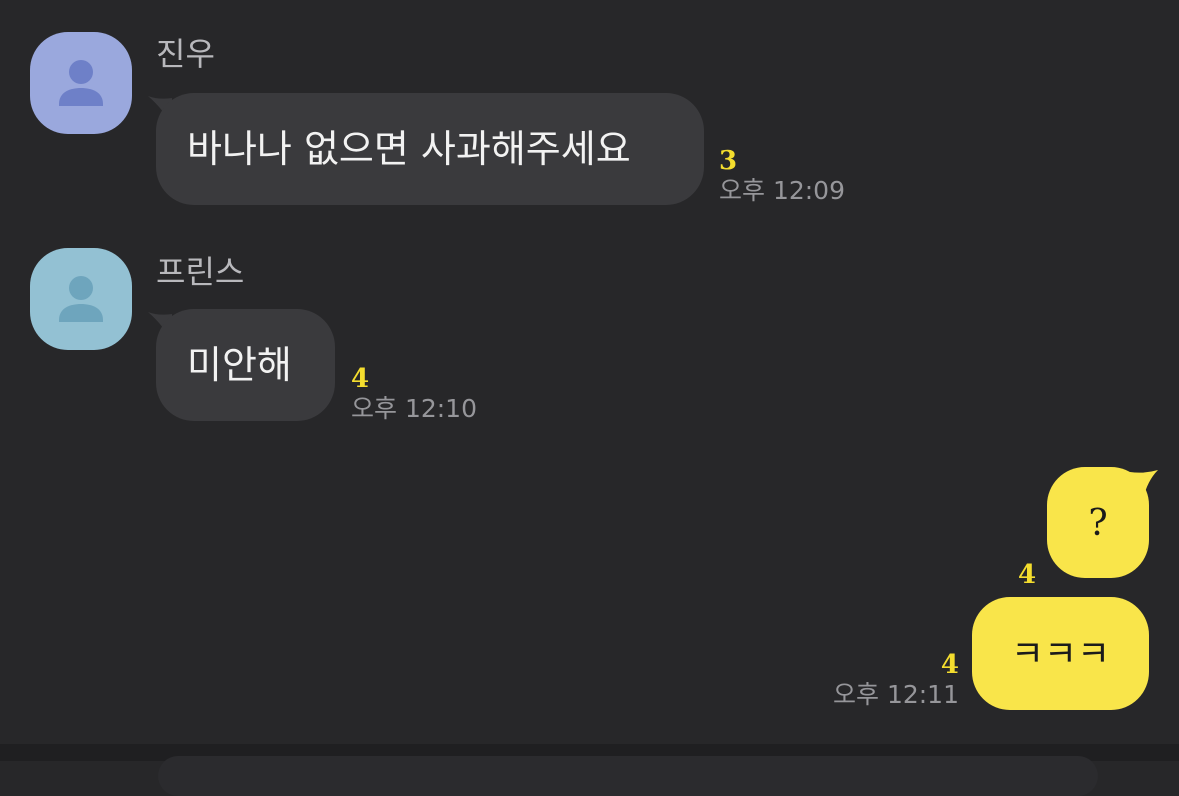 Image resolution: width=1179 pixels, height=796 pixels. Describe the element at coordinates (1098, 523) in the screenshot. I see `message-text: ?` at that location.